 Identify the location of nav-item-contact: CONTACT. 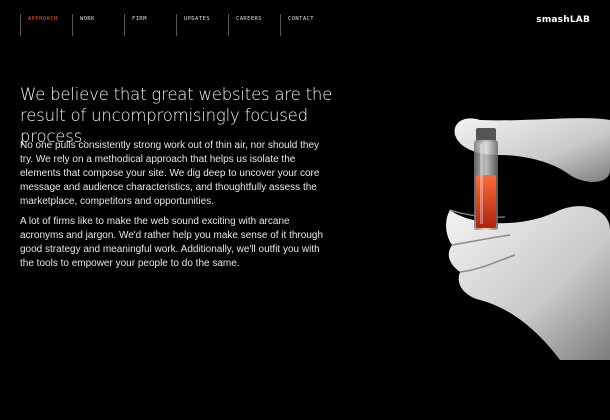
(306, 25).